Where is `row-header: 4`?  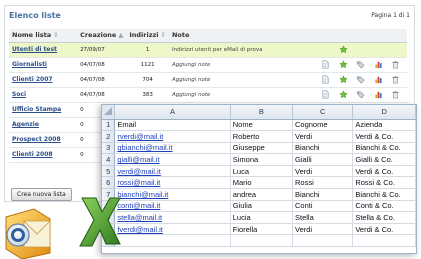
row-header: 4 is located at coordinates (109, 159).